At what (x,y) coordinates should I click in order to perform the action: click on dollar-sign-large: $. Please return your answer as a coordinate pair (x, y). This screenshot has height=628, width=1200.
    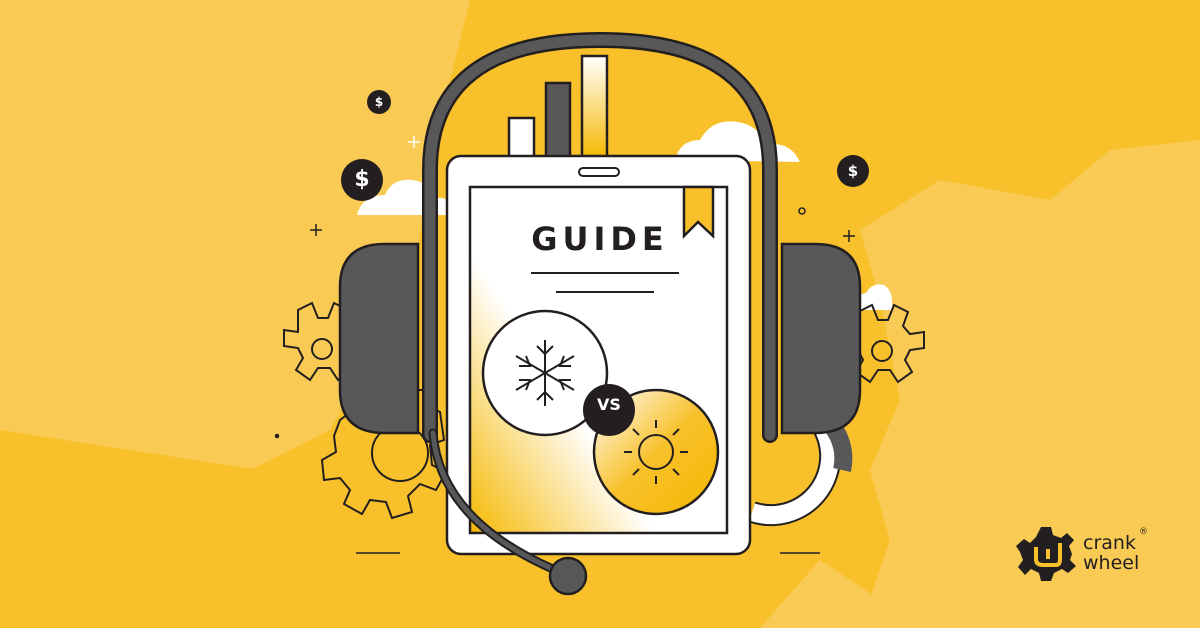
    Looking at the image, I should click on (362, 179).